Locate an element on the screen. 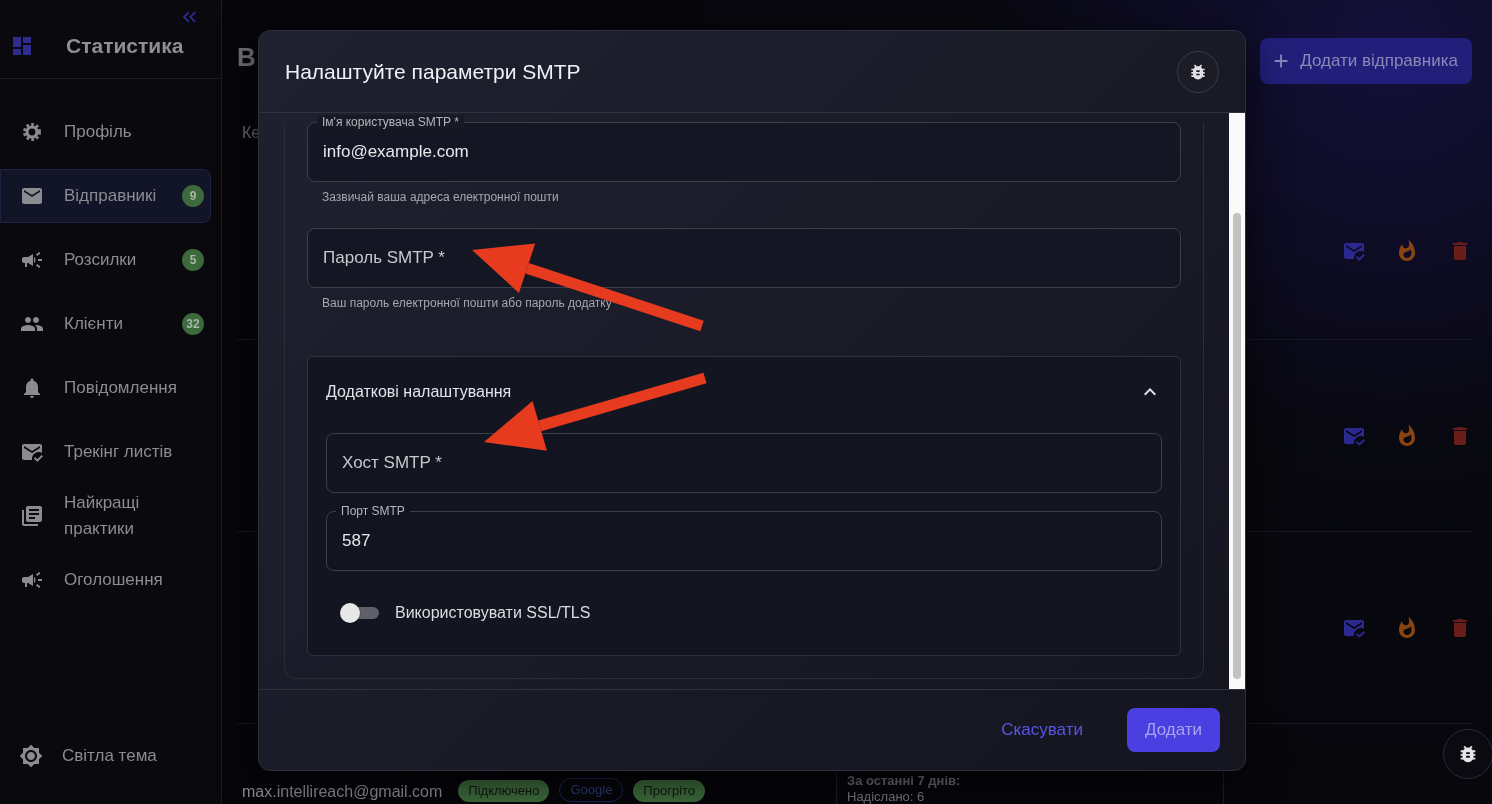 This screenshot has height=804, width=1492. sidebar-item: Повідомлення is located at coordinates (105, 388).